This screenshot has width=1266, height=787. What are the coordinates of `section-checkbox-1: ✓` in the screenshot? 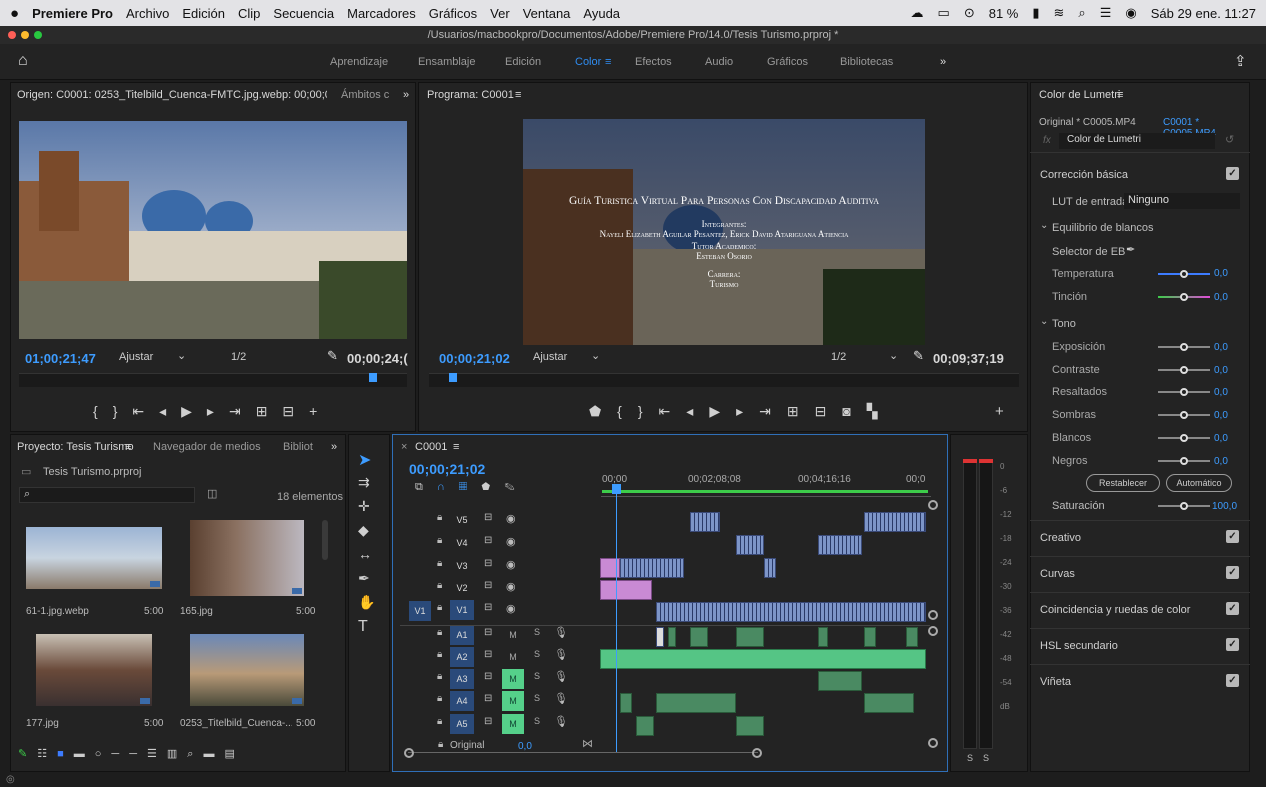 It's located at (1232, 572).